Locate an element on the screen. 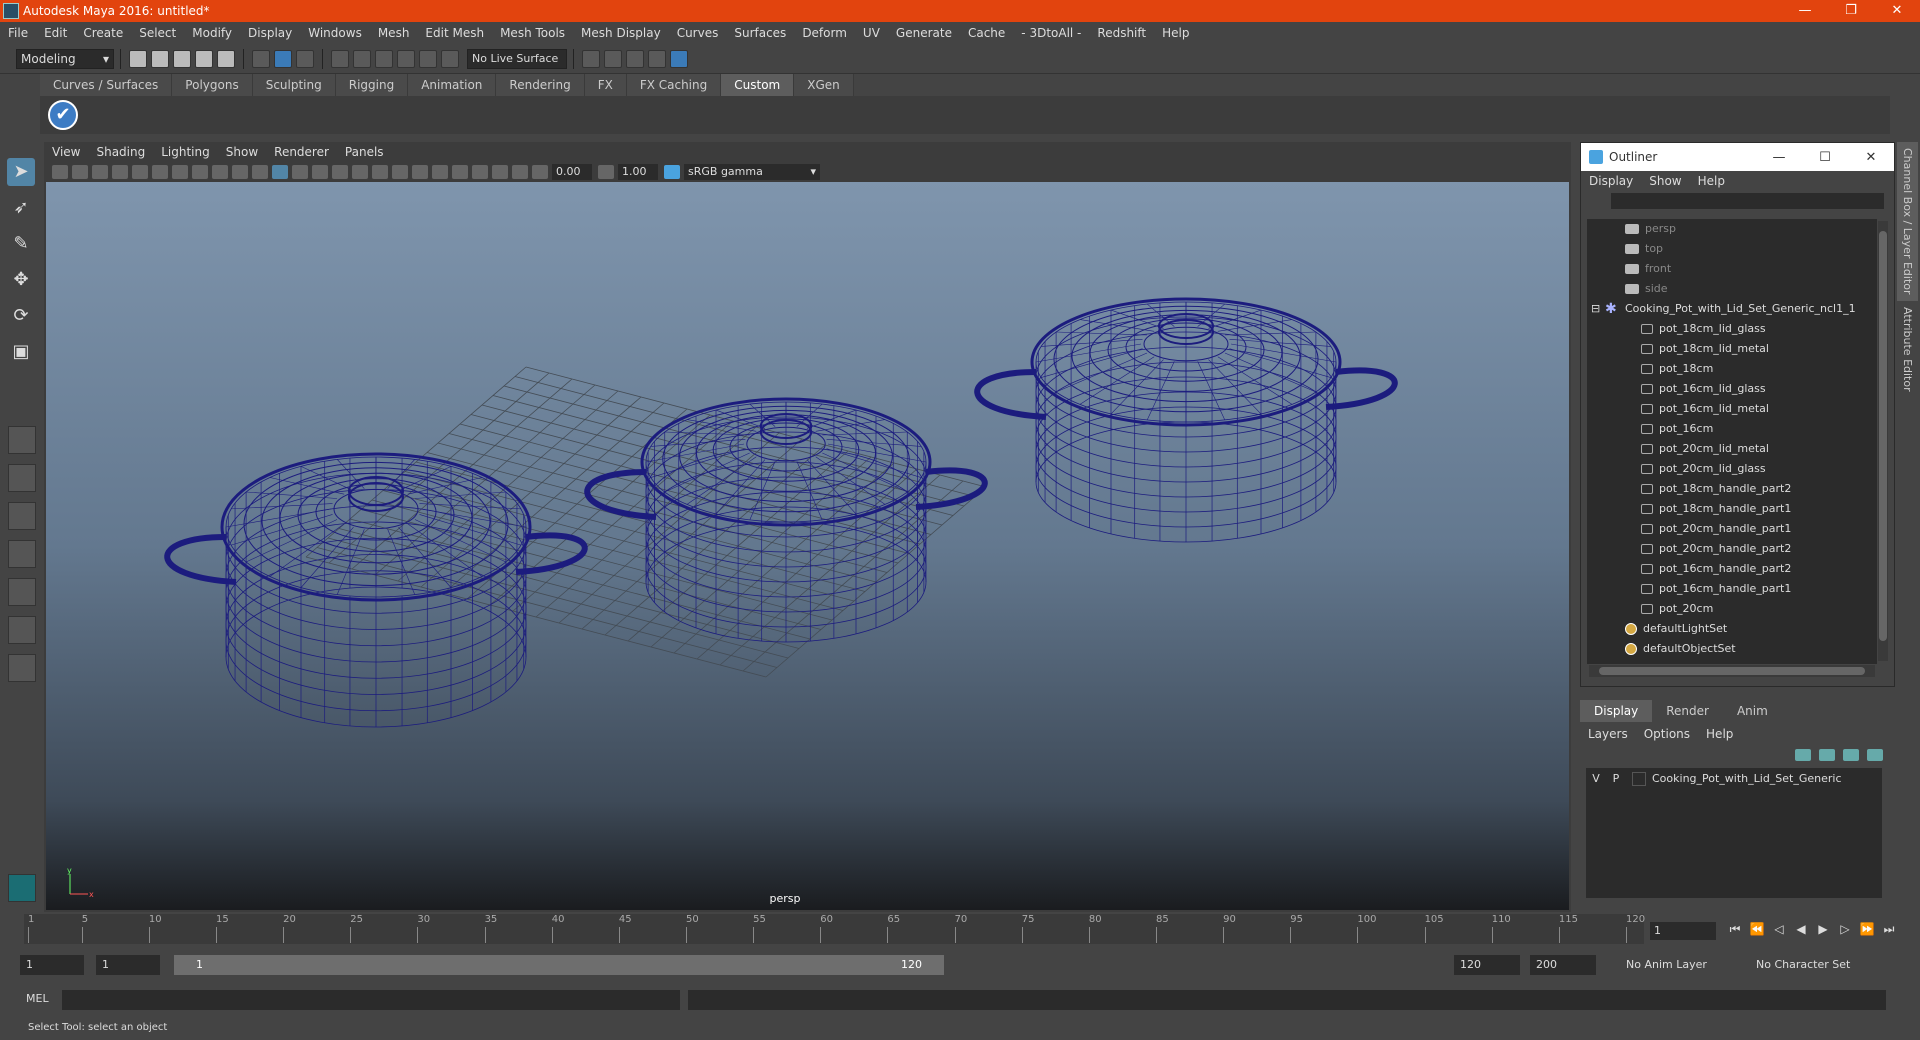 The width and height of the screenshot is (1920, 1040). menu-generate: Generate is located at coordinates (924, 33).